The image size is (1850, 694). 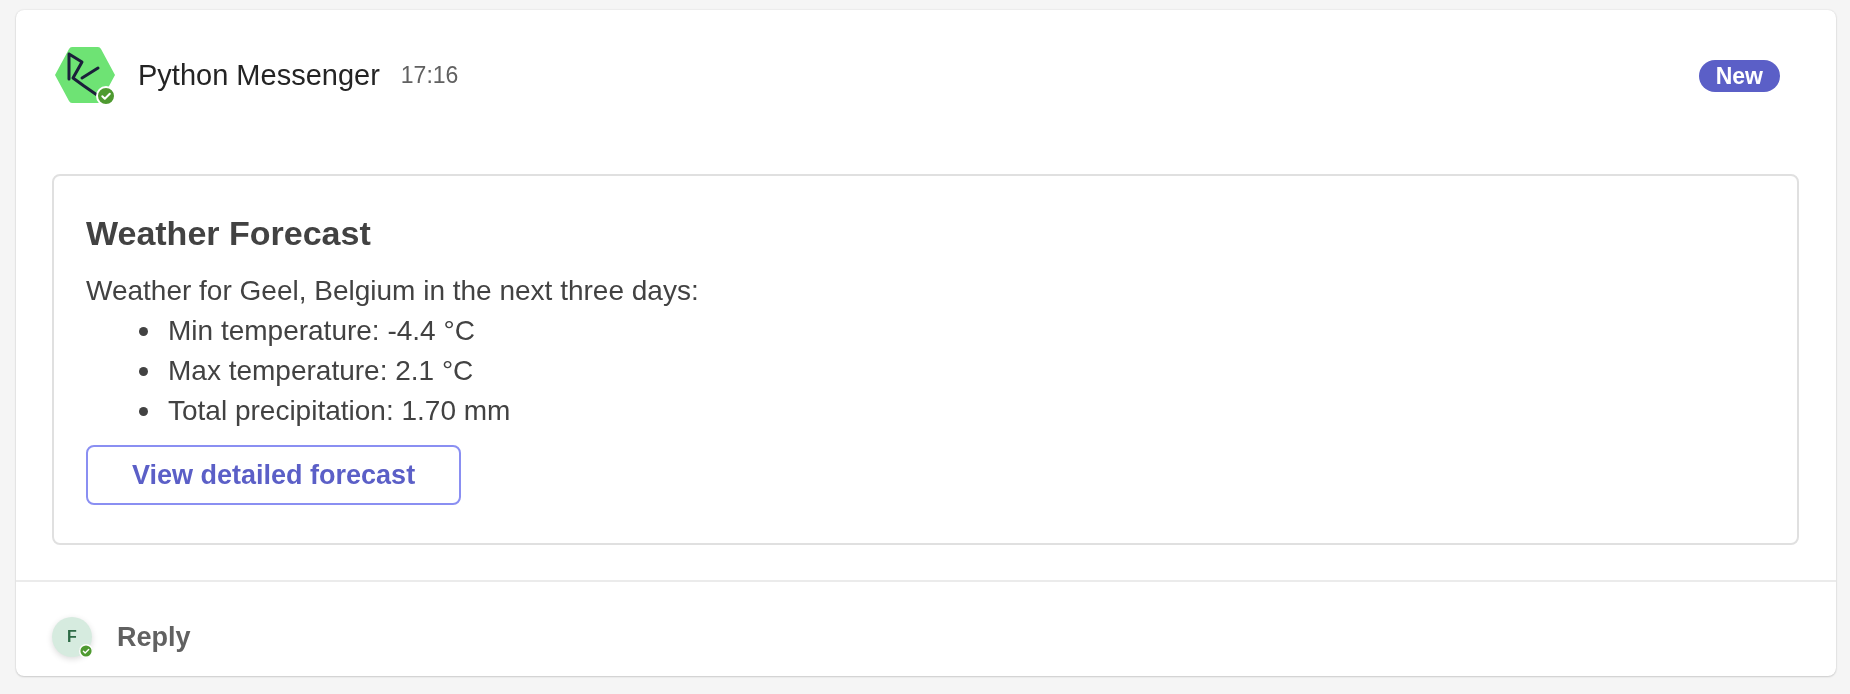 What do you see at coordinates (72, 637) in the screenshot?
I see `user-avatar: F` at bounding box center [72, 637].